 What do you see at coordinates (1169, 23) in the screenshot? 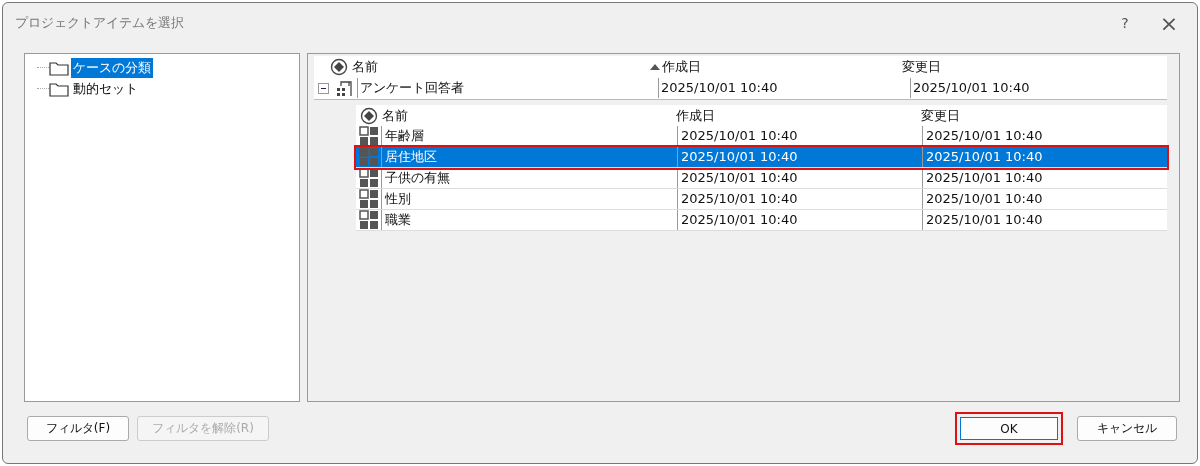
I see `close-button: ×` at bounding box center [1169, 23].